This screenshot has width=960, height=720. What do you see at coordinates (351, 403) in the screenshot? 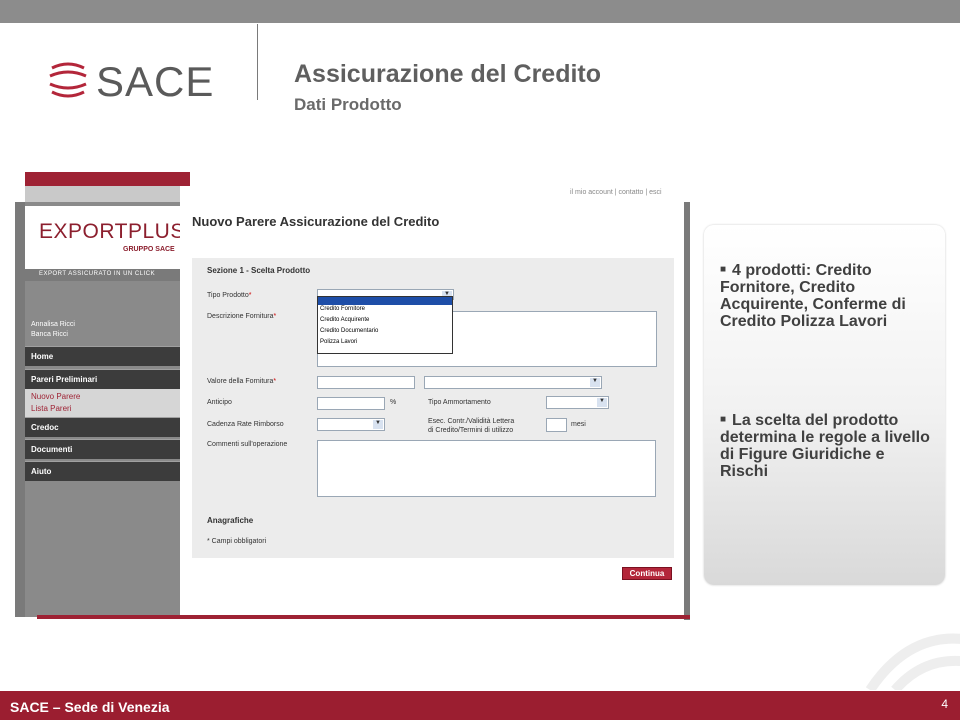
I see `anticipo-input` at bounding box center [351, 403].